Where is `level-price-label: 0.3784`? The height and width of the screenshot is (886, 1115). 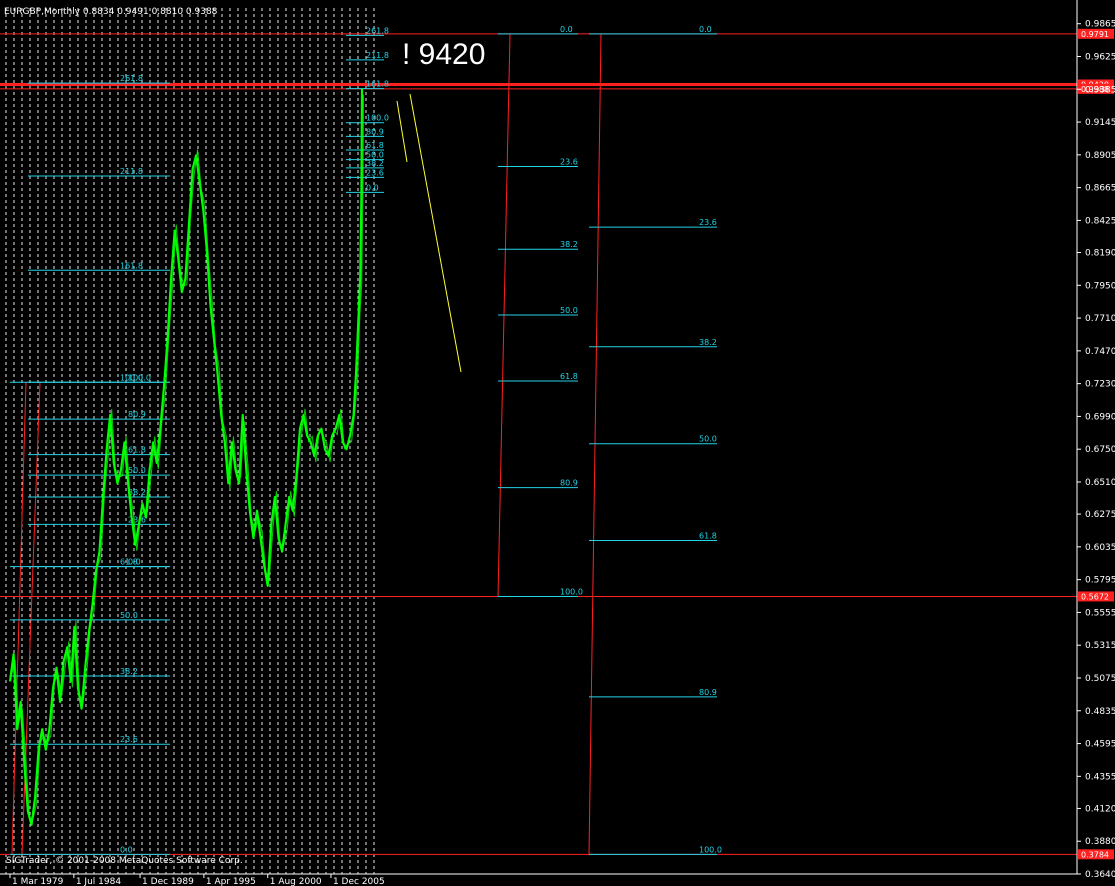 level-price-label: 0.3784 is located at coordinates (1095, 854).